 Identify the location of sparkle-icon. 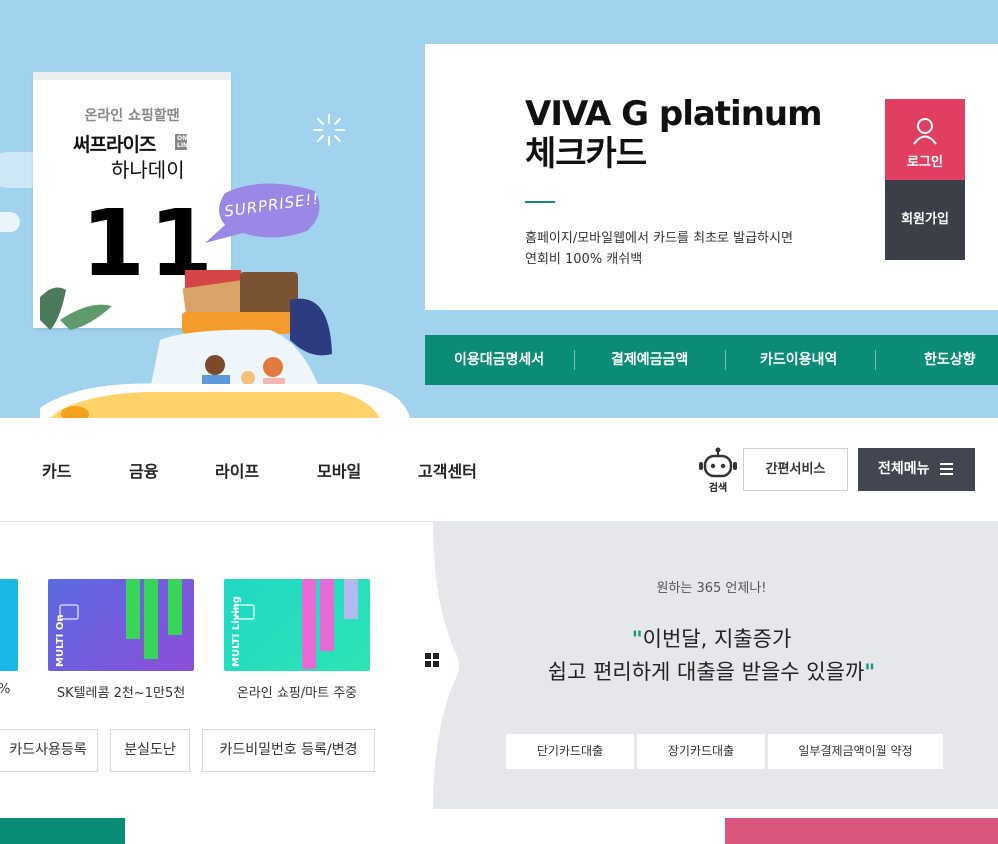
(329, 130).